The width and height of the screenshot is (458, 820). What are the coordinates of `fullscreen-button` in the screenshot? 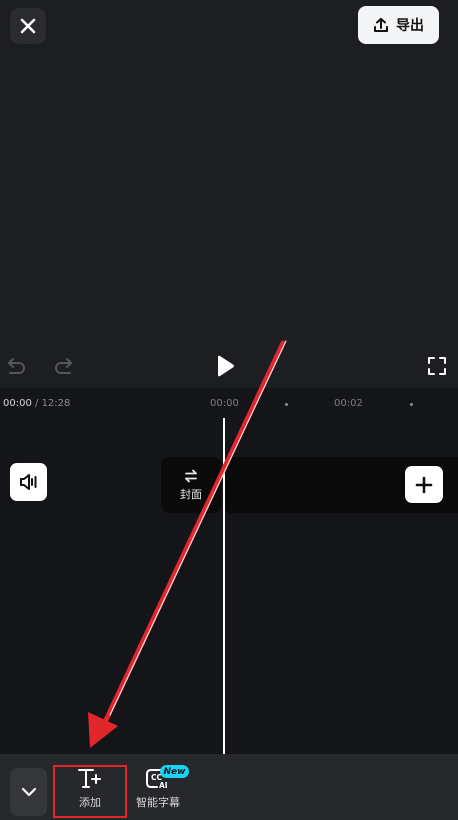 It's located at (437, 366).